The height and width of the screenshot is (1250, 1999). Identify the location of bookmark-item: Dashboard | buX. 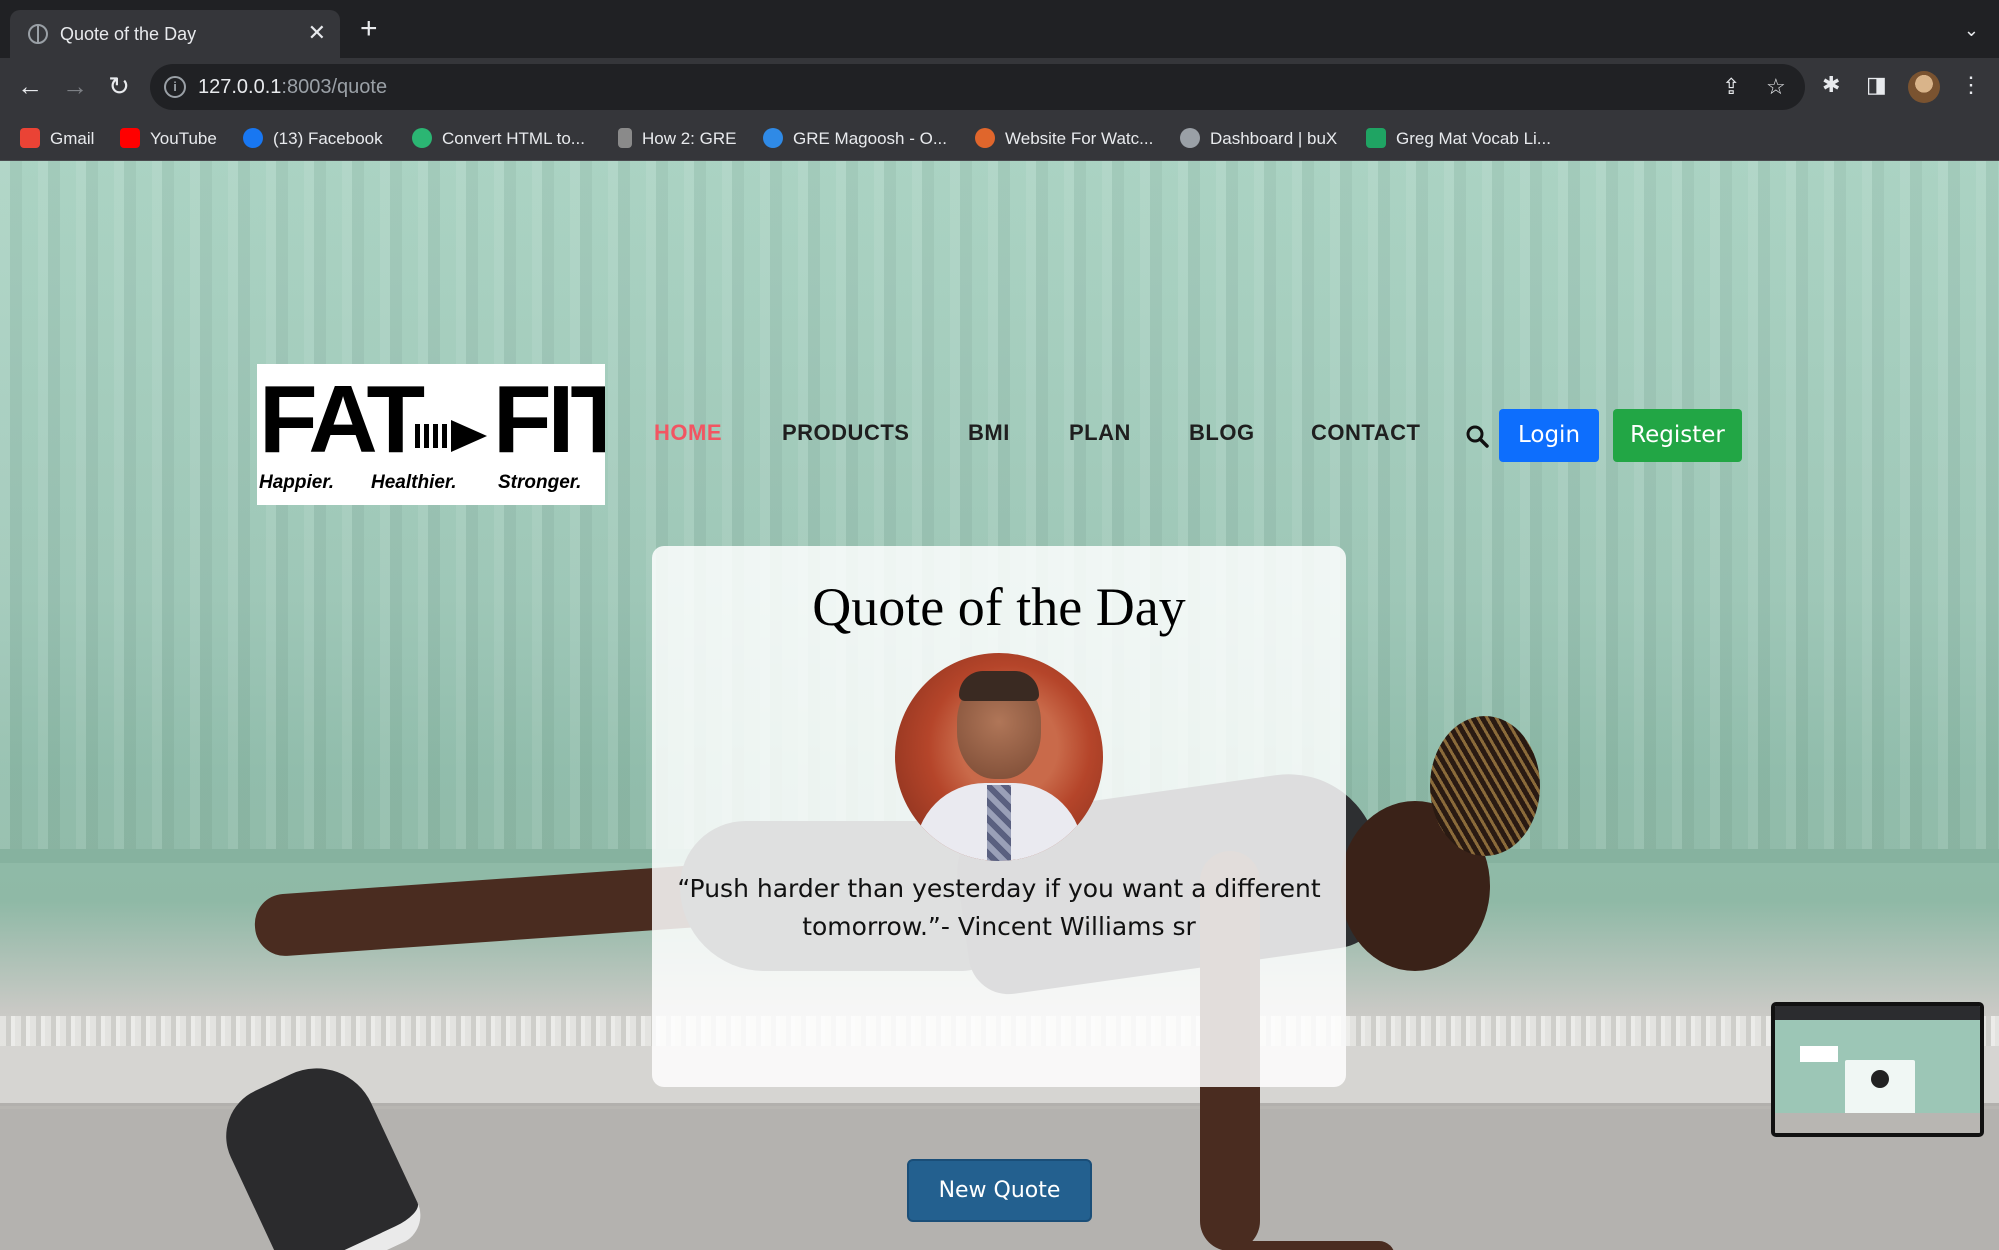
(1258, 138).